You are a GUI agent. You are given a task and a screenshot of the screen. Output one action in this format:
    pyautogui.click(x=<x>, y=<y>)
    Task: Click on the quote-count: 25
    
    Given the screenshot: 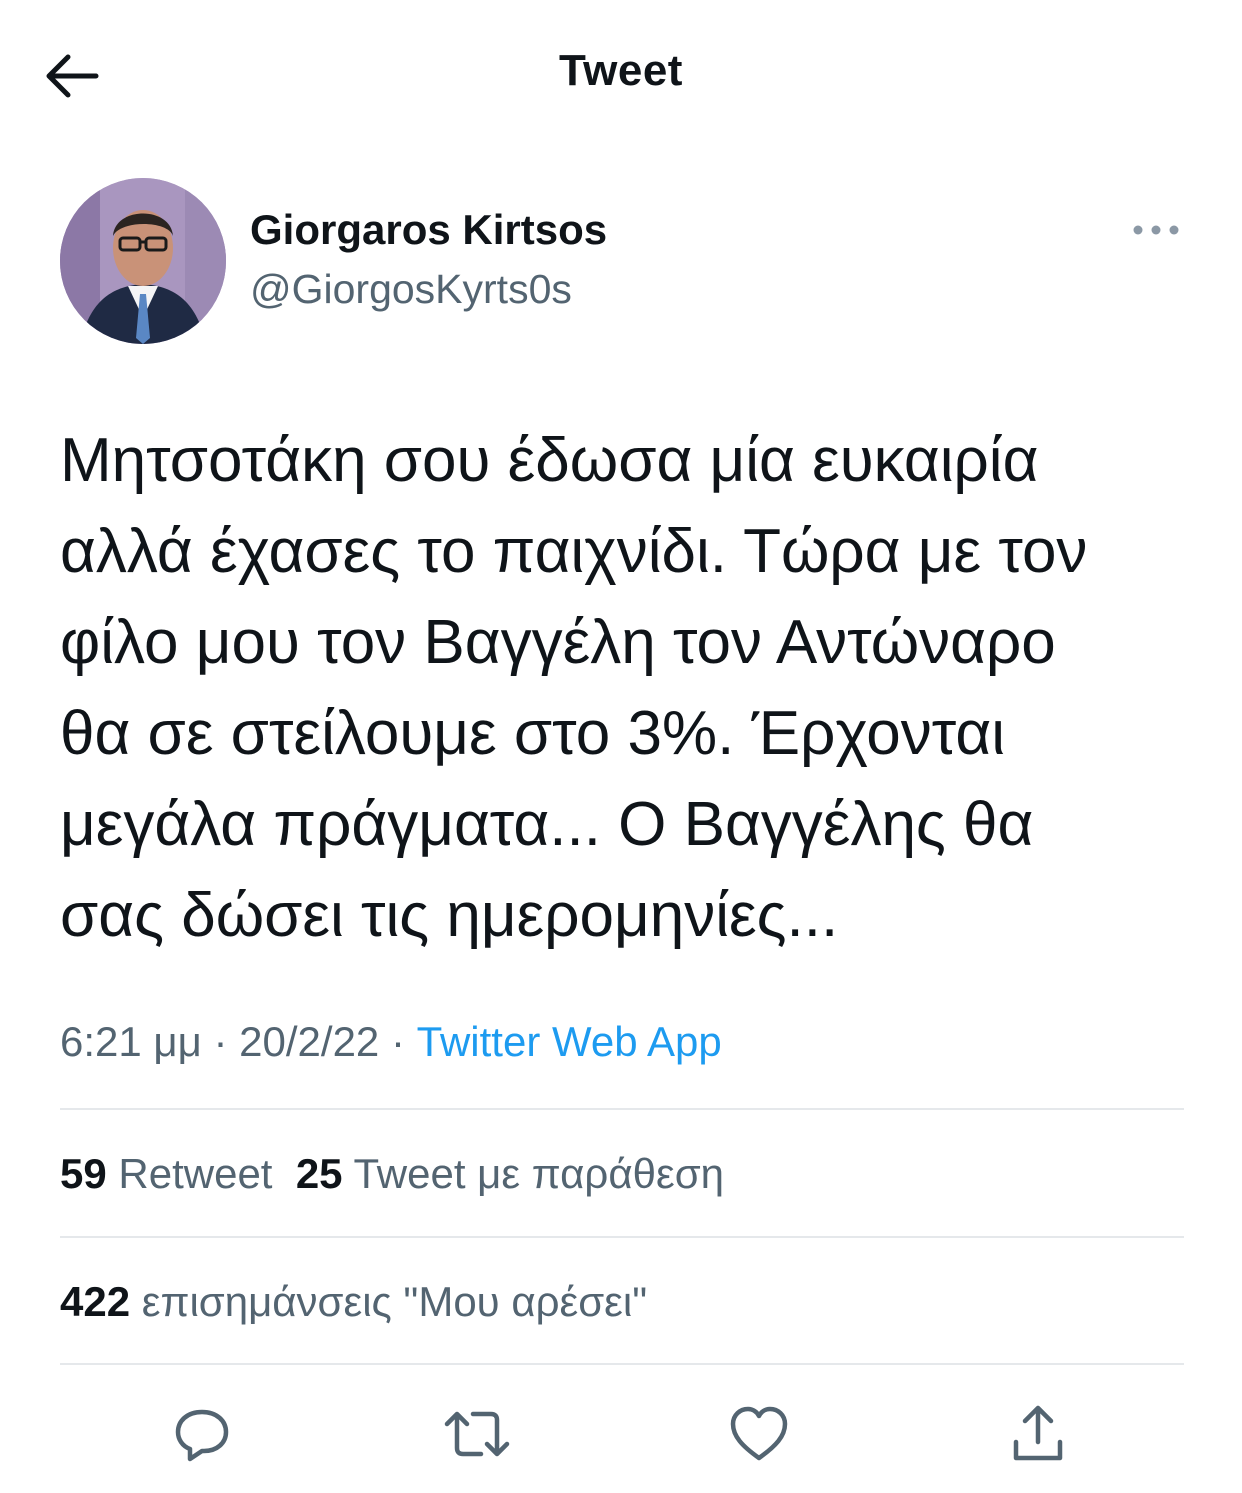 What is the action you would take?
    pyautogui.click(x=319, y=1173)
    